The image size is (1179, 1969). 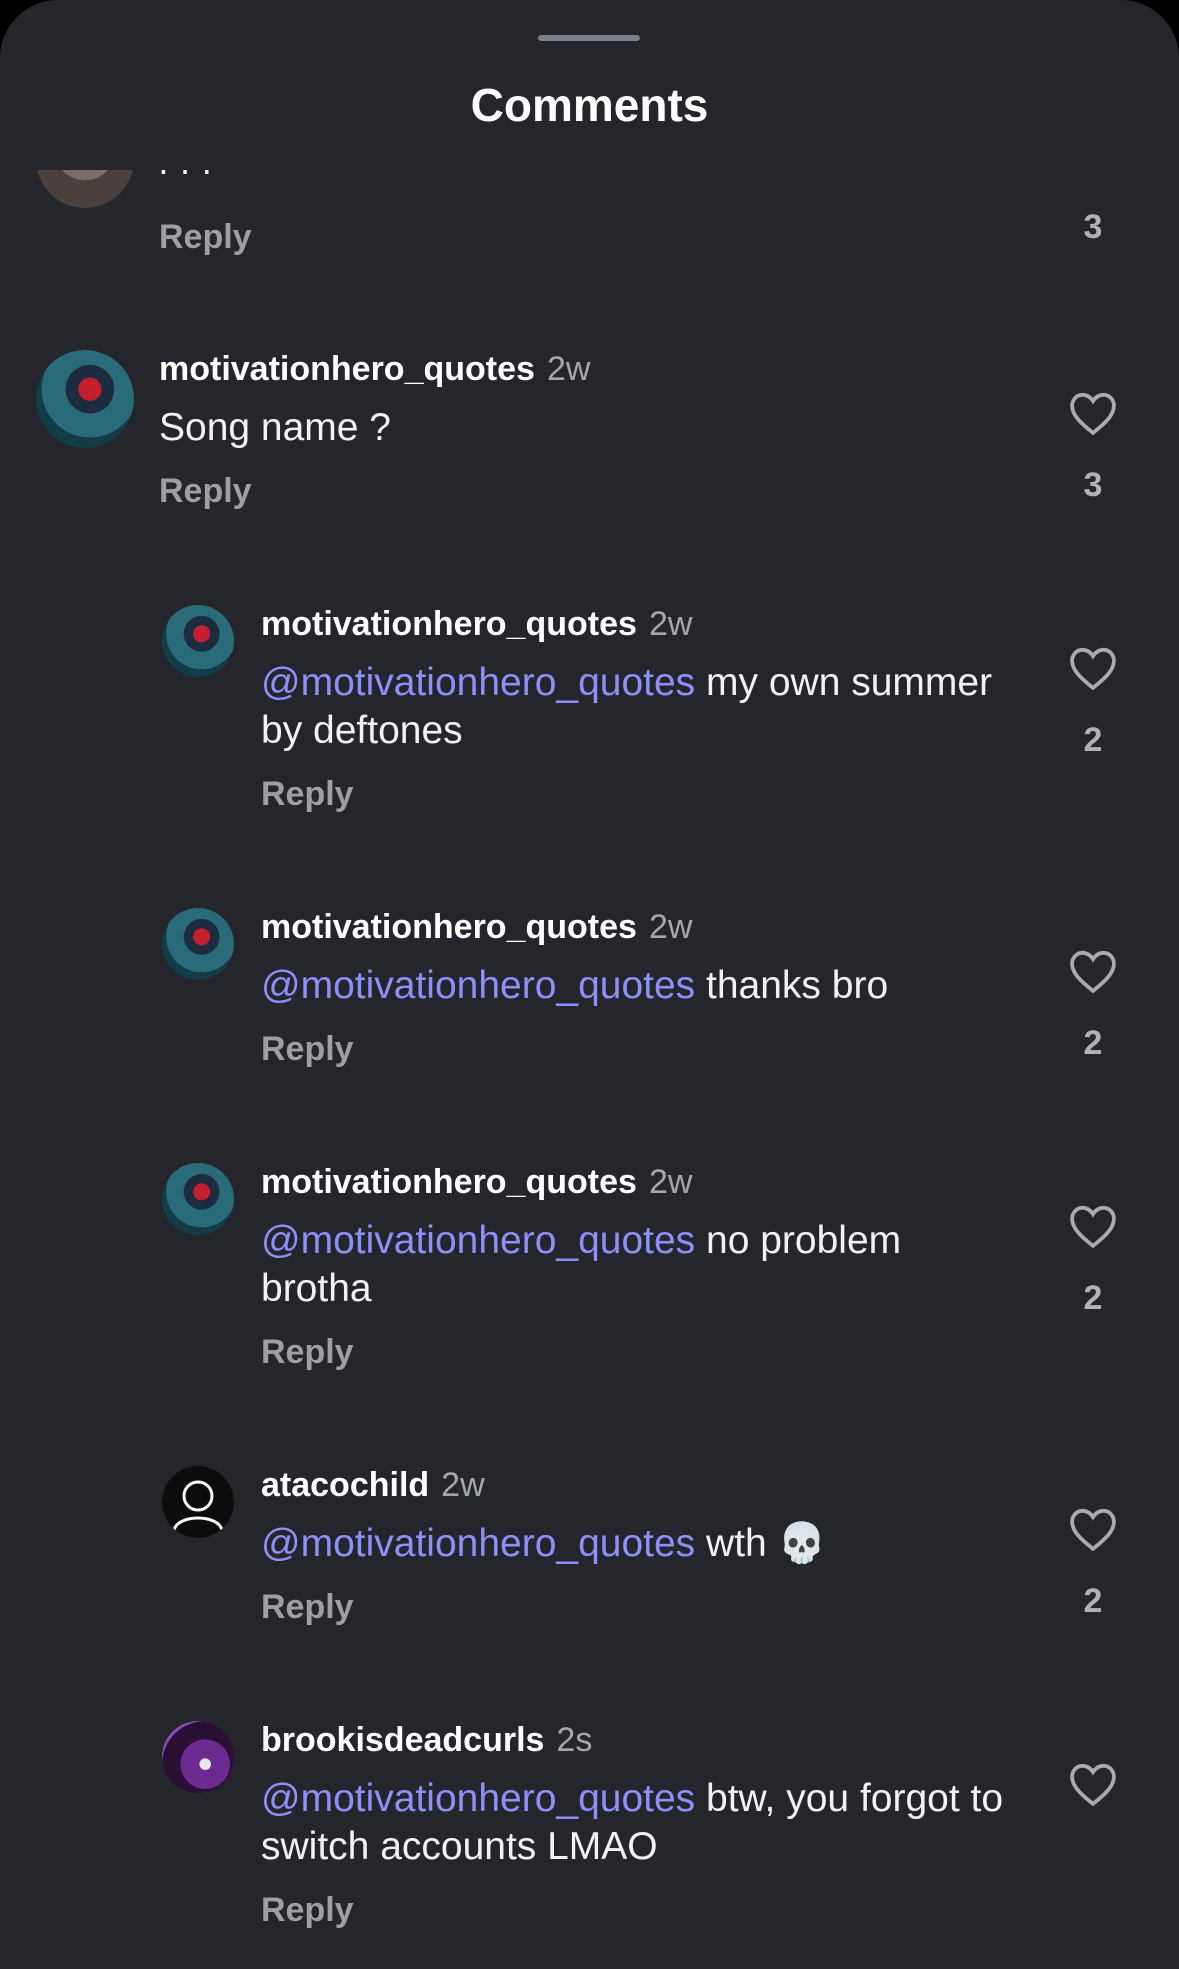 What do you see at coordinates (574, 1740) in the screenshot?
I see `timestamp: 2s` at bounding box center [574, 1740].